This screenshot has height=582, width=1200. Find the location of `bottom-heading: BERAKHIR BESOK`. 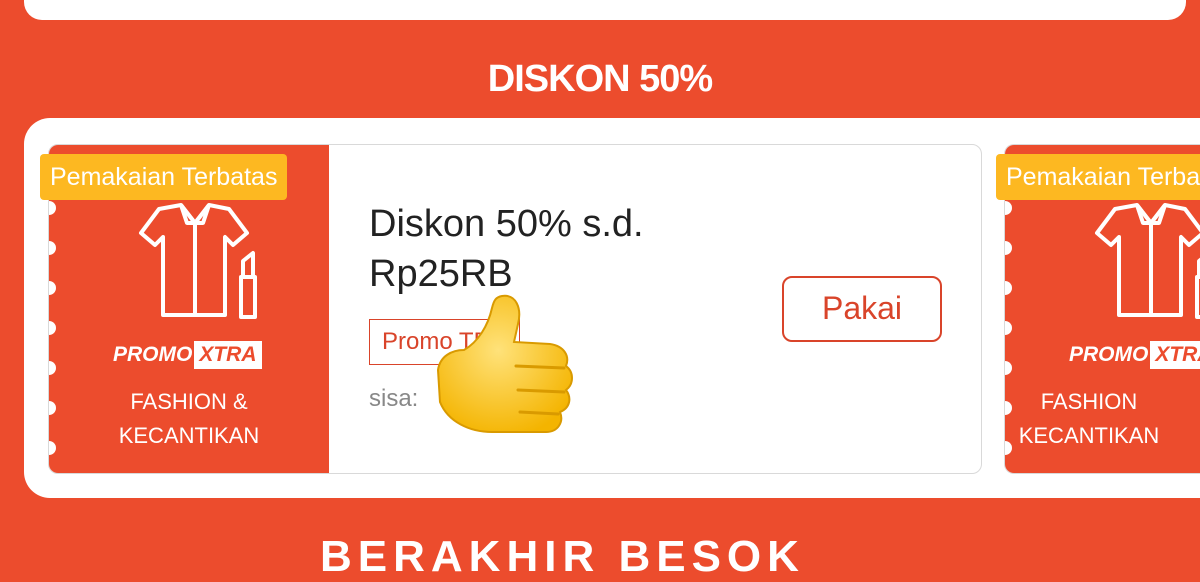

bottom-heading: BERAKHIR BESOK is located at coordinates (562, 556).